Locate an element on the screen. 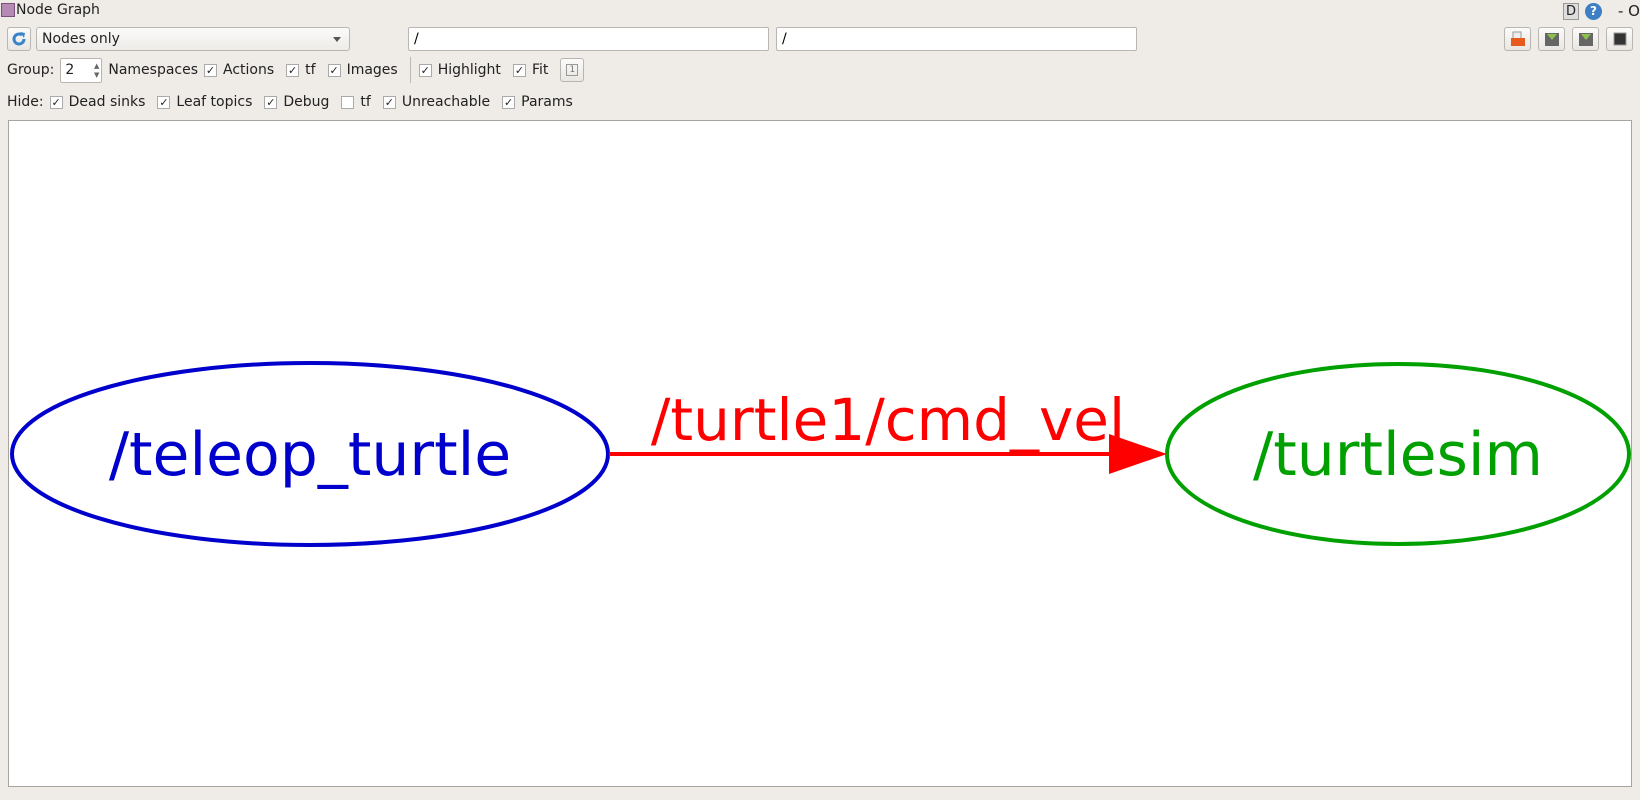 This screenshot has height=800, width=1640. node-label: /teleop_turtle is located at coordinates (310, 455).